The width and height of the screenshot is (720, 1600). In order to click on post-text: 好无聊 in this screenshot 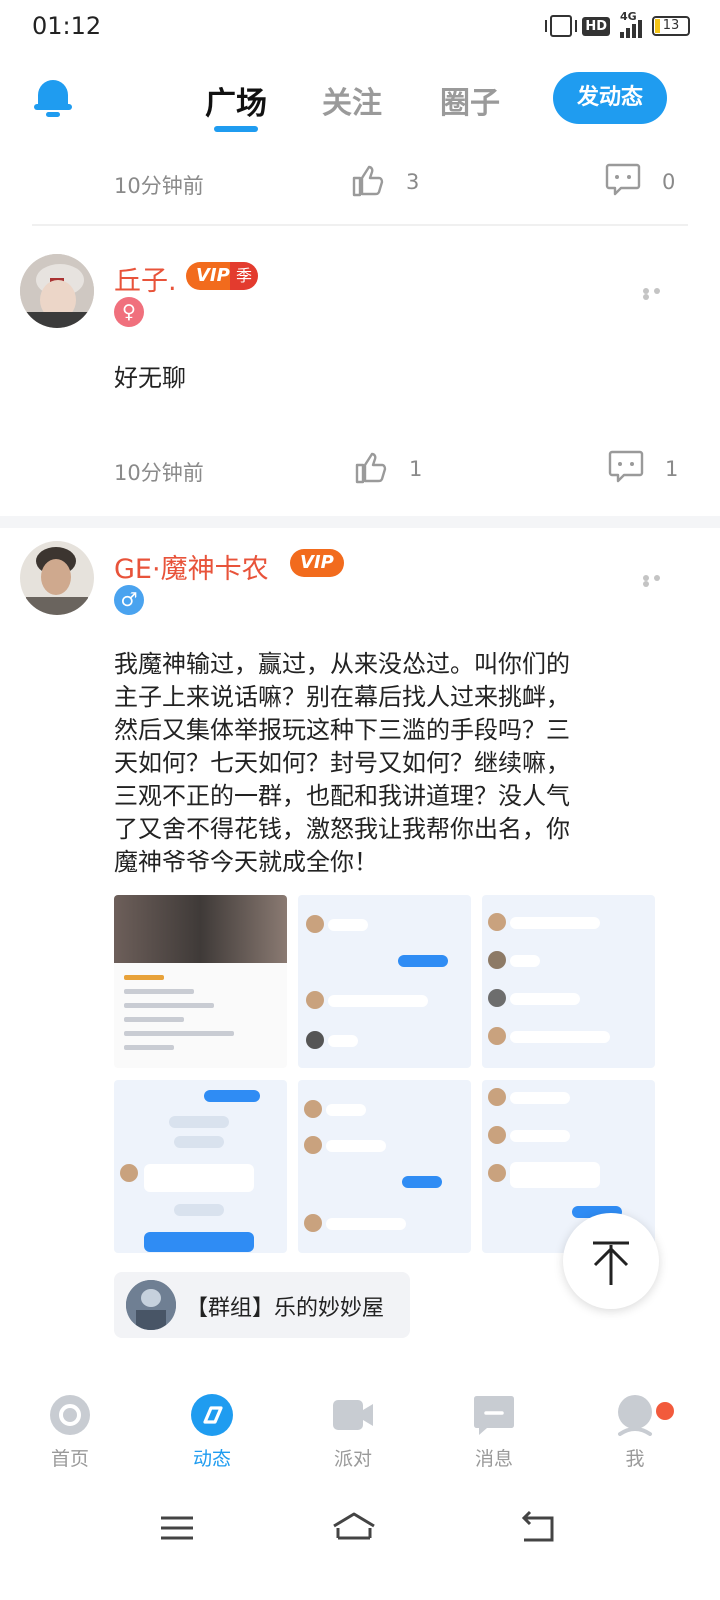, I will do `click(150, 378)`.